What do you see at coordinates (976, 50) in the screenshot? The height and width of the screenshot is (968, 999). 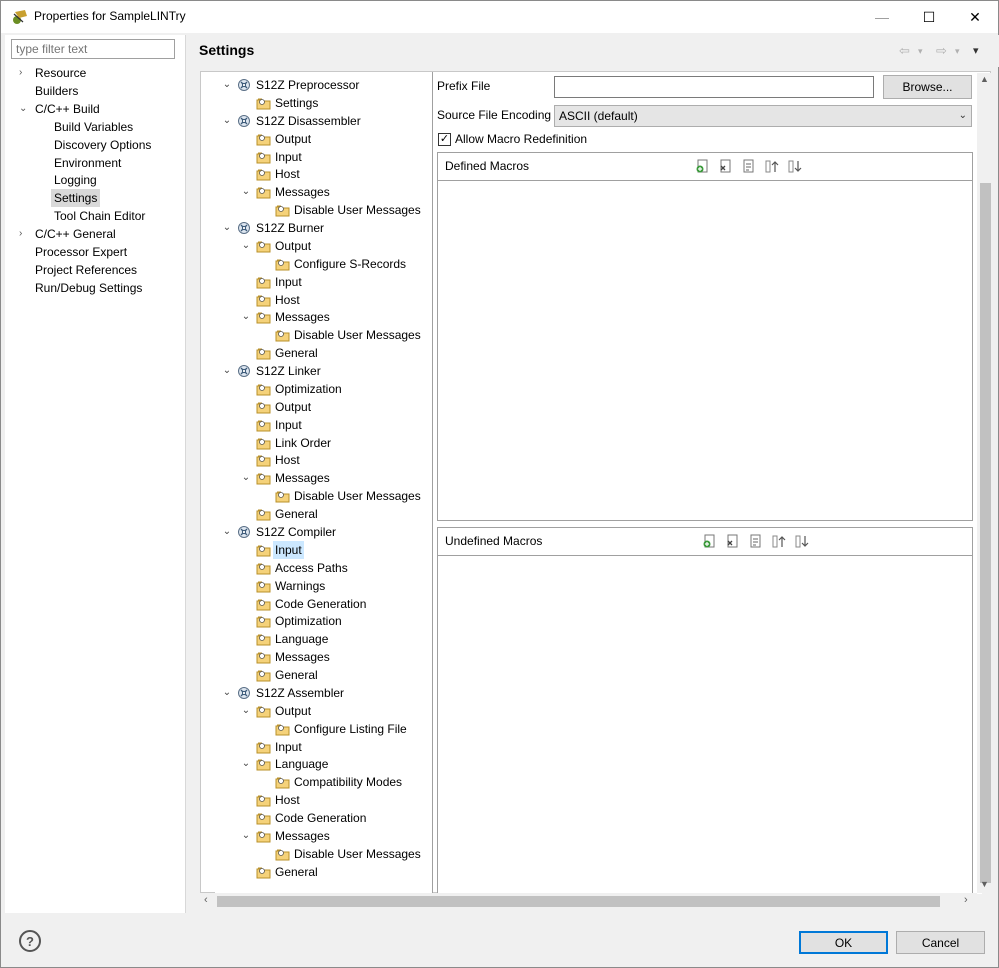 I see `view-menu-icon: ▾` at bounding box center [976, 50].